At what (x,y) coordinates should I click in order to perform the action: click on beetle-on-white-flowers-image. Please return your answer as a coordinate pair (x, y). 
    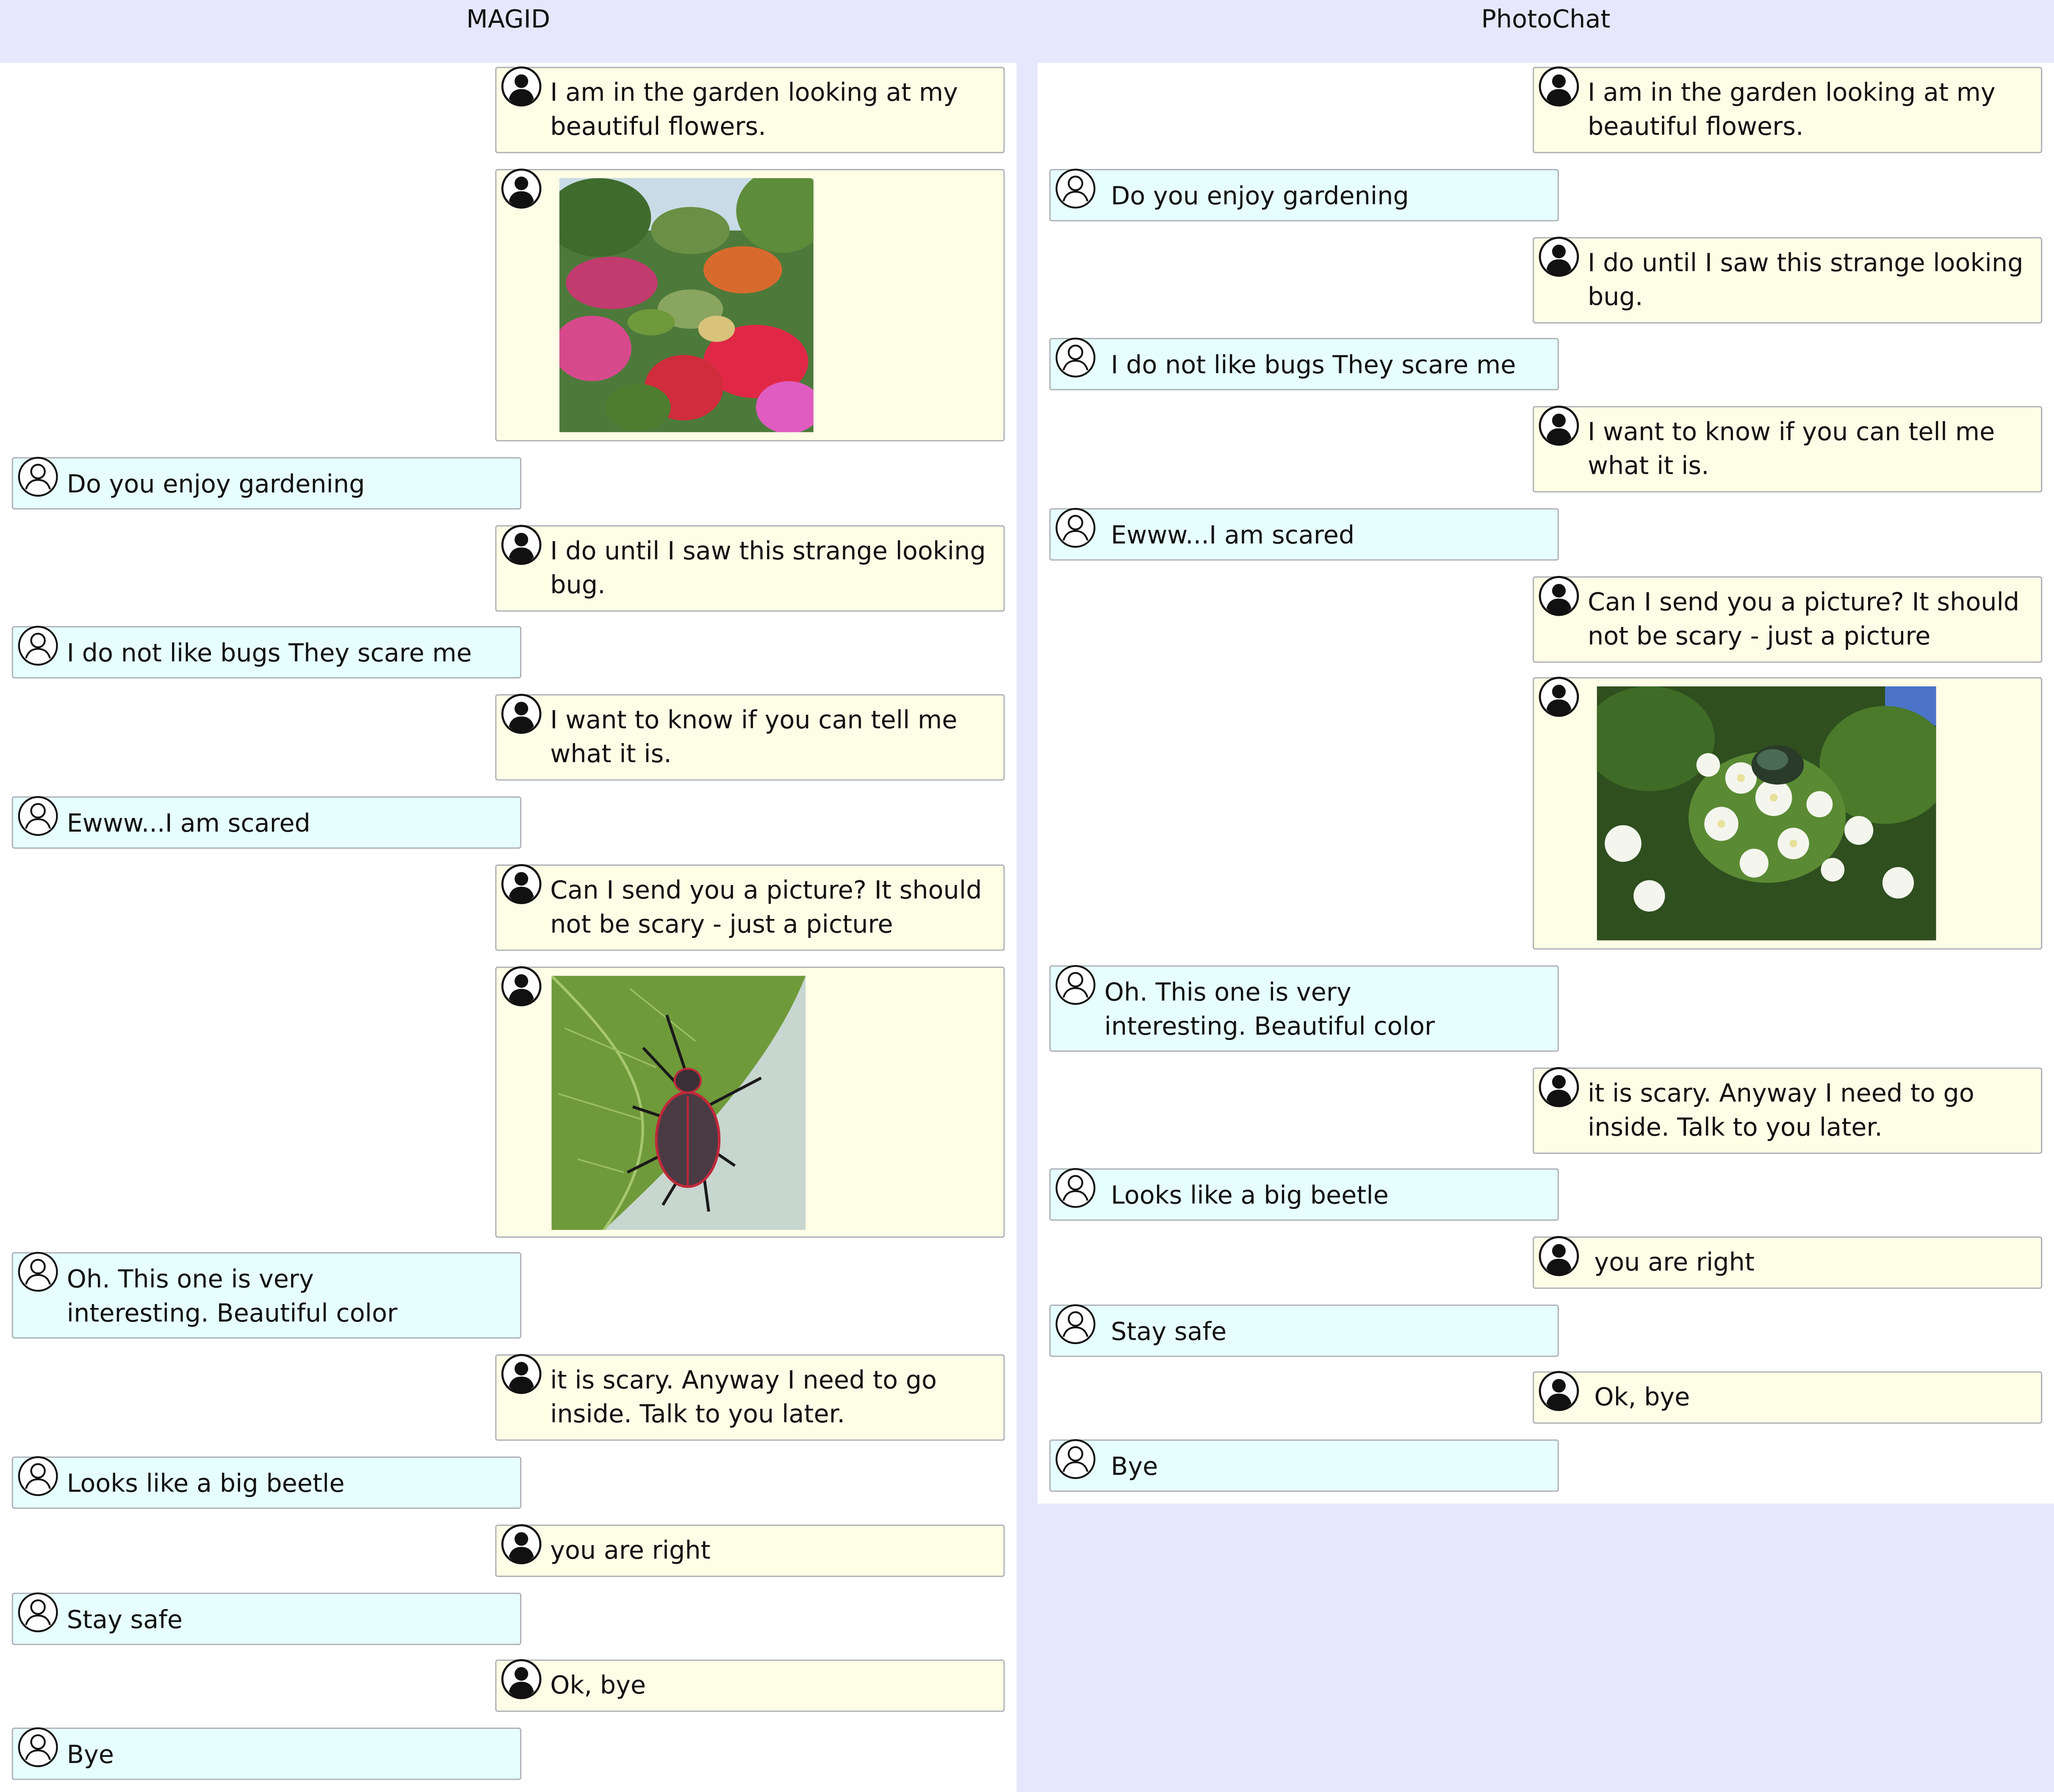
    Looking at the image, I should click on (1766, 813).